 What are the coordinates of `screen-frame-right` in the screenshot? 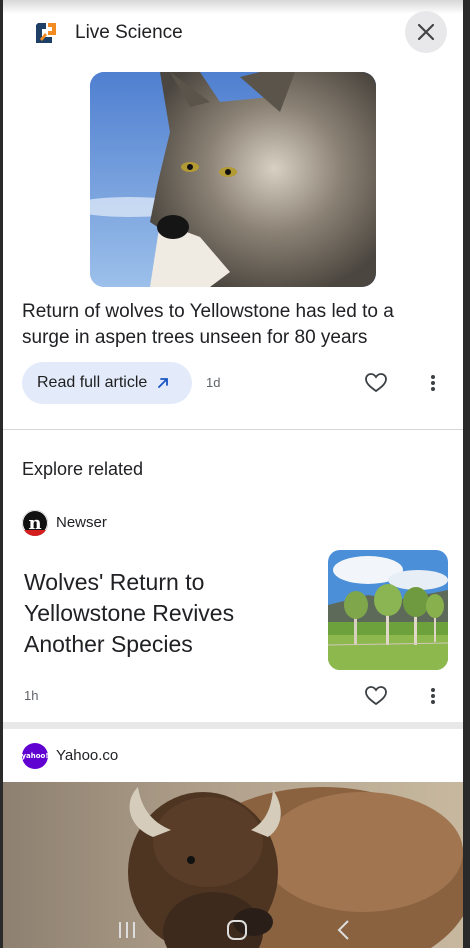 It's located at (466, 474).